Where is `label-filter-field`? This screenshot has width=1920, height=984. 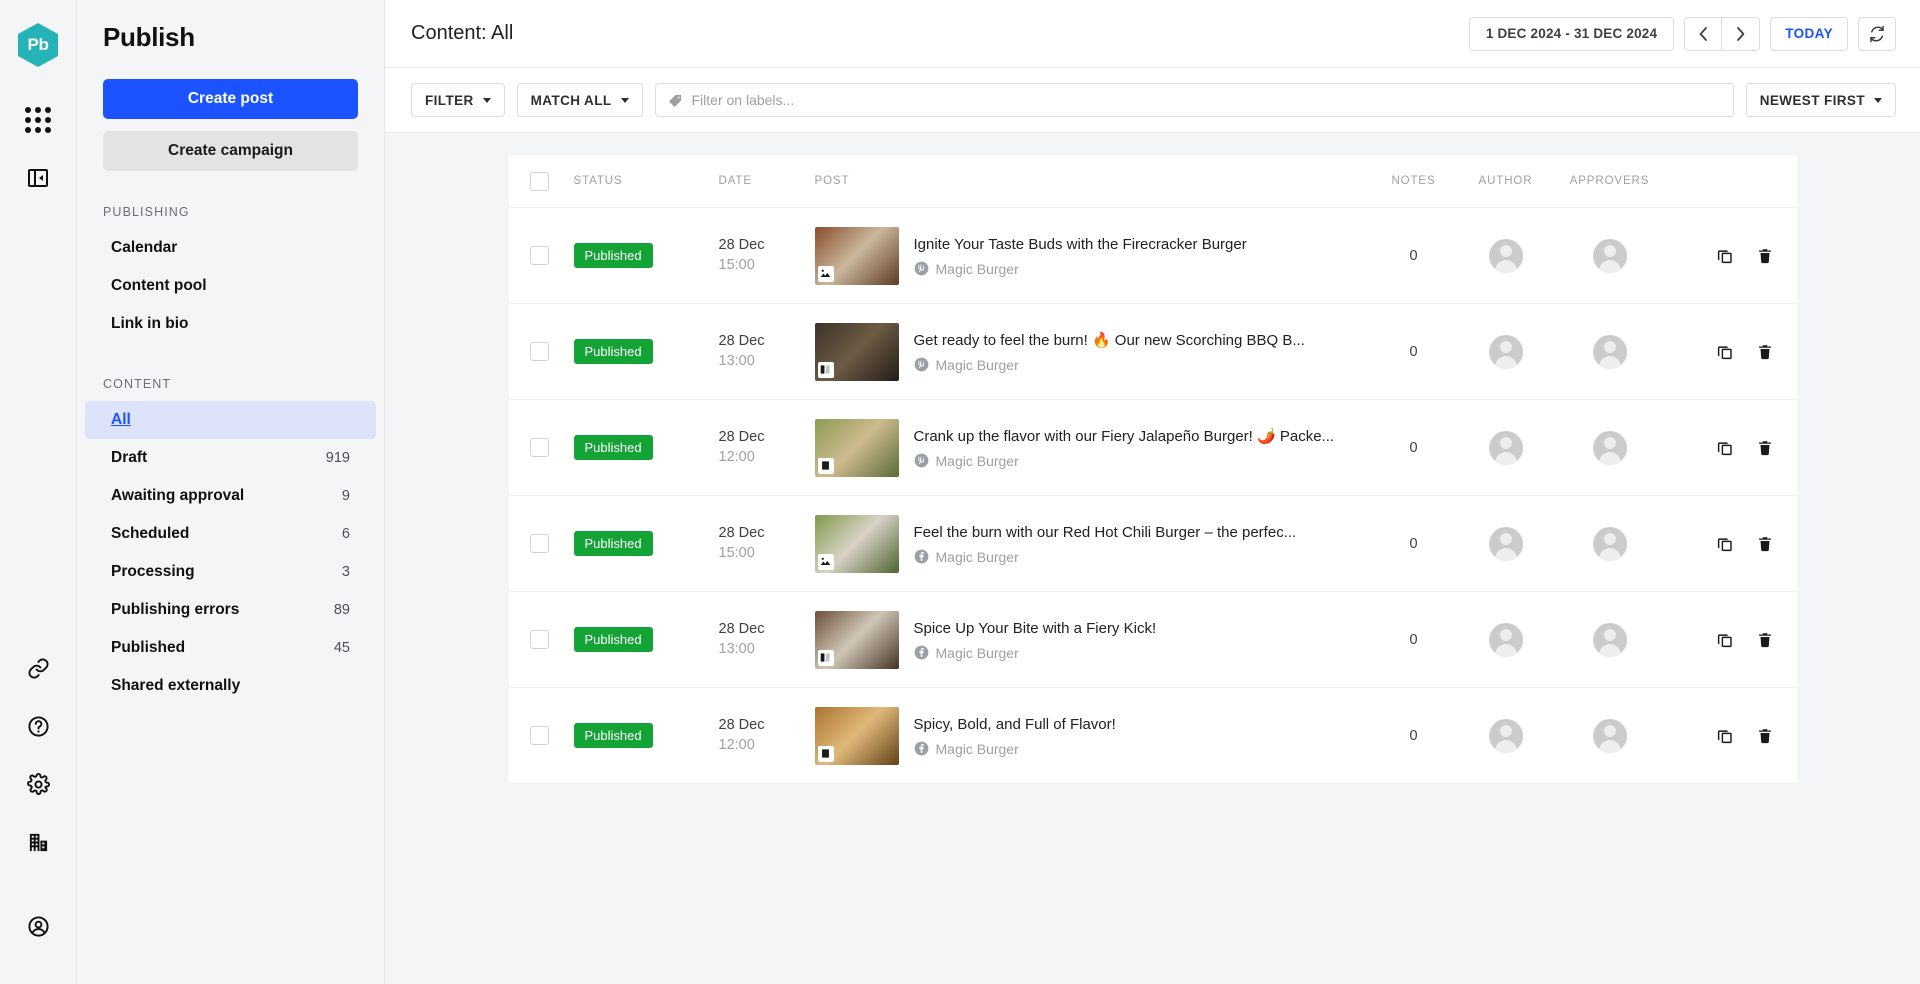
label-filter-field is located at coordinates (1194, 100).